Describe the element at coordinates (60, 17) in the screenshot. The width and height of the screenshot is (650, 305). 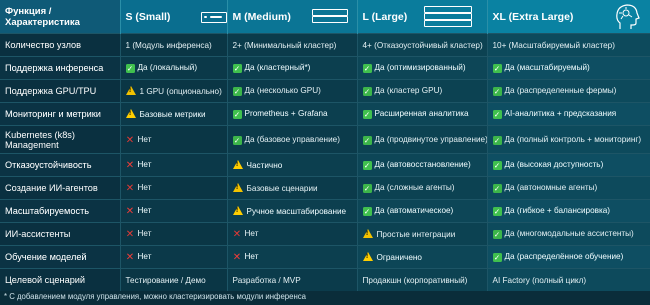
I see `header-feature: Функция / Характеристика` at that location.